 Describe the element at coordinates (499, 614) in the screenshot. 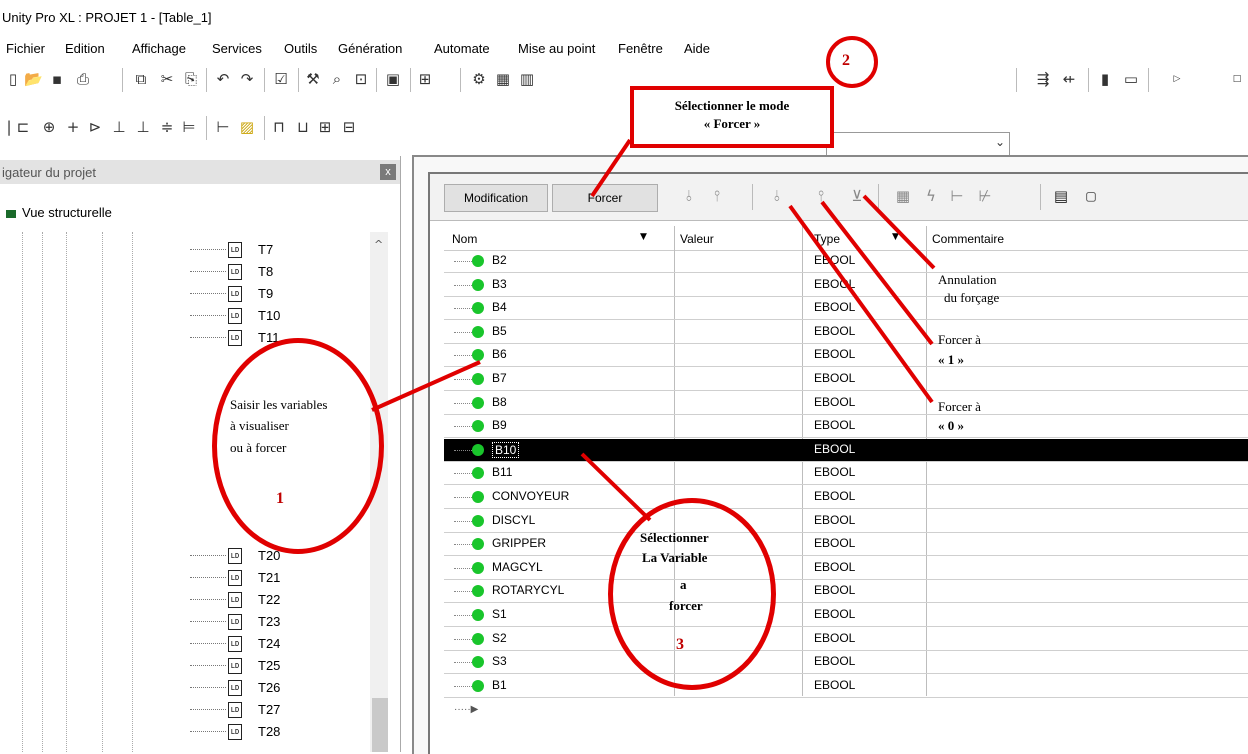

I see `variable-name: S1` at that location.